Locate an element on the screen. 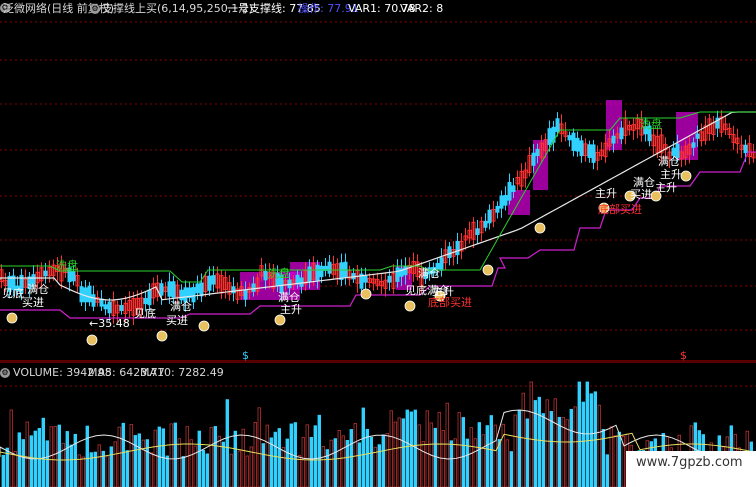  annotation-label: 主升 is located at coordinates (666, 187).